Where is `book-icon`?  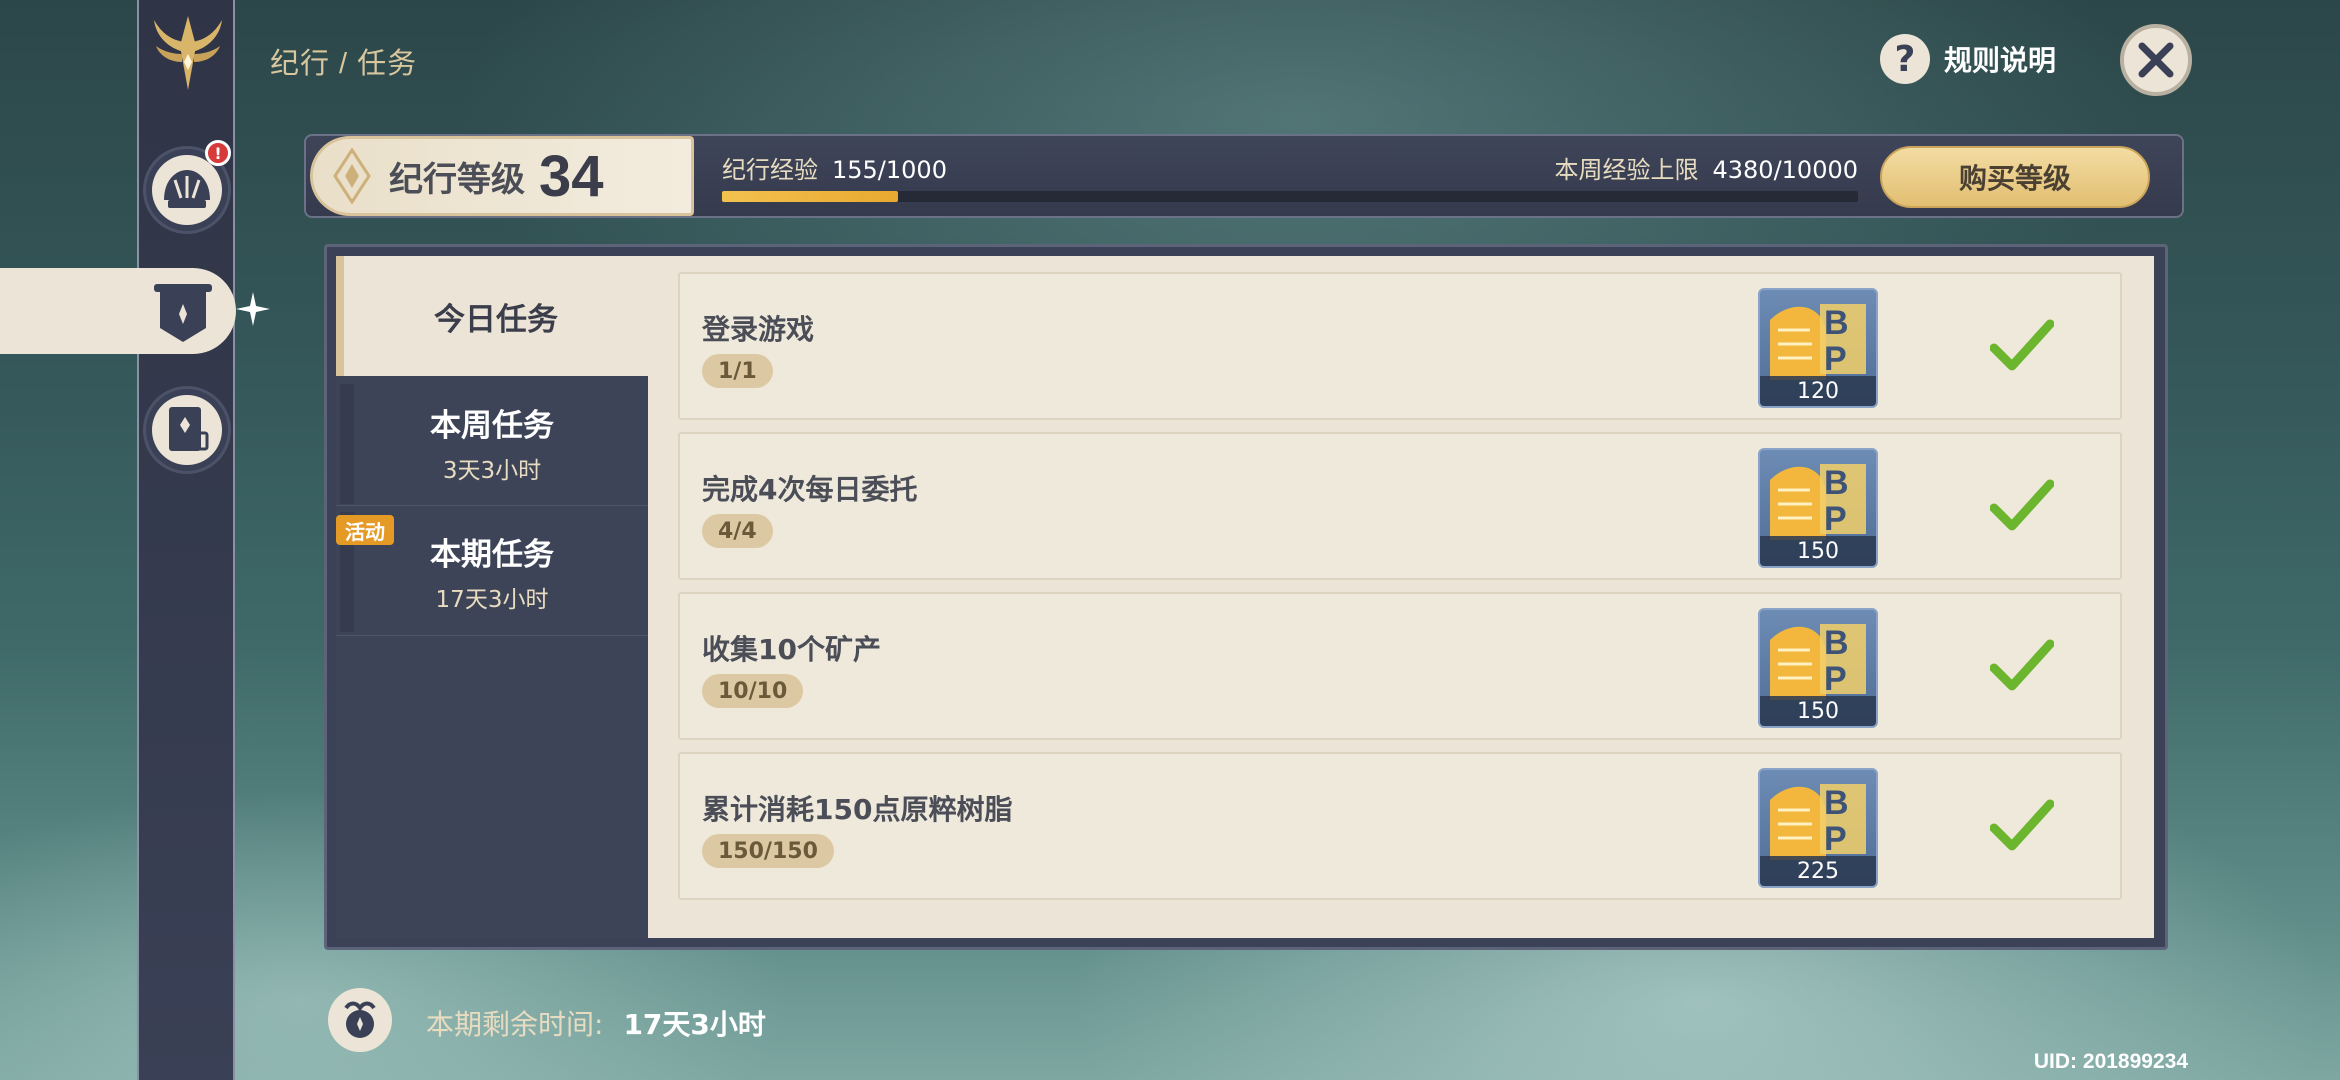
book-icon is located at coordinates (189, 429).